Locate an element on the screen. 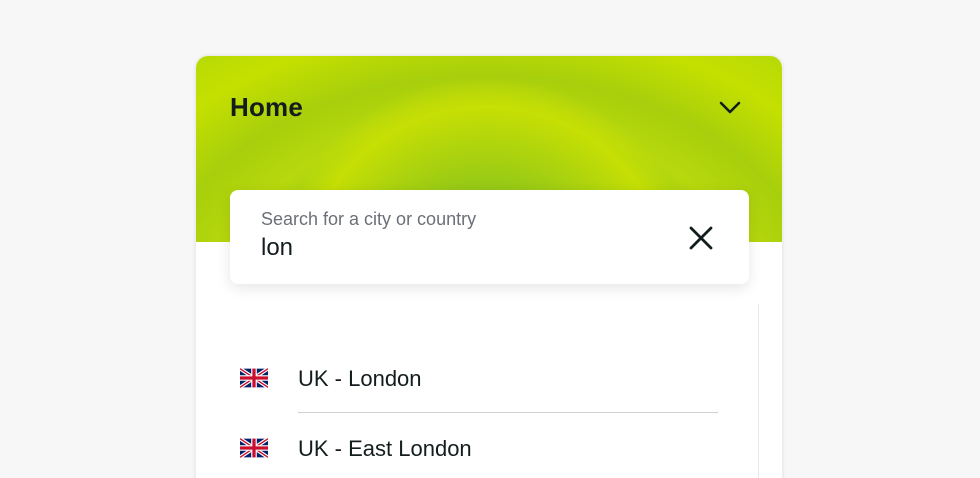 The height and width of the screenshot is (478, 980). close-icon is located at coordinates (701, 238).